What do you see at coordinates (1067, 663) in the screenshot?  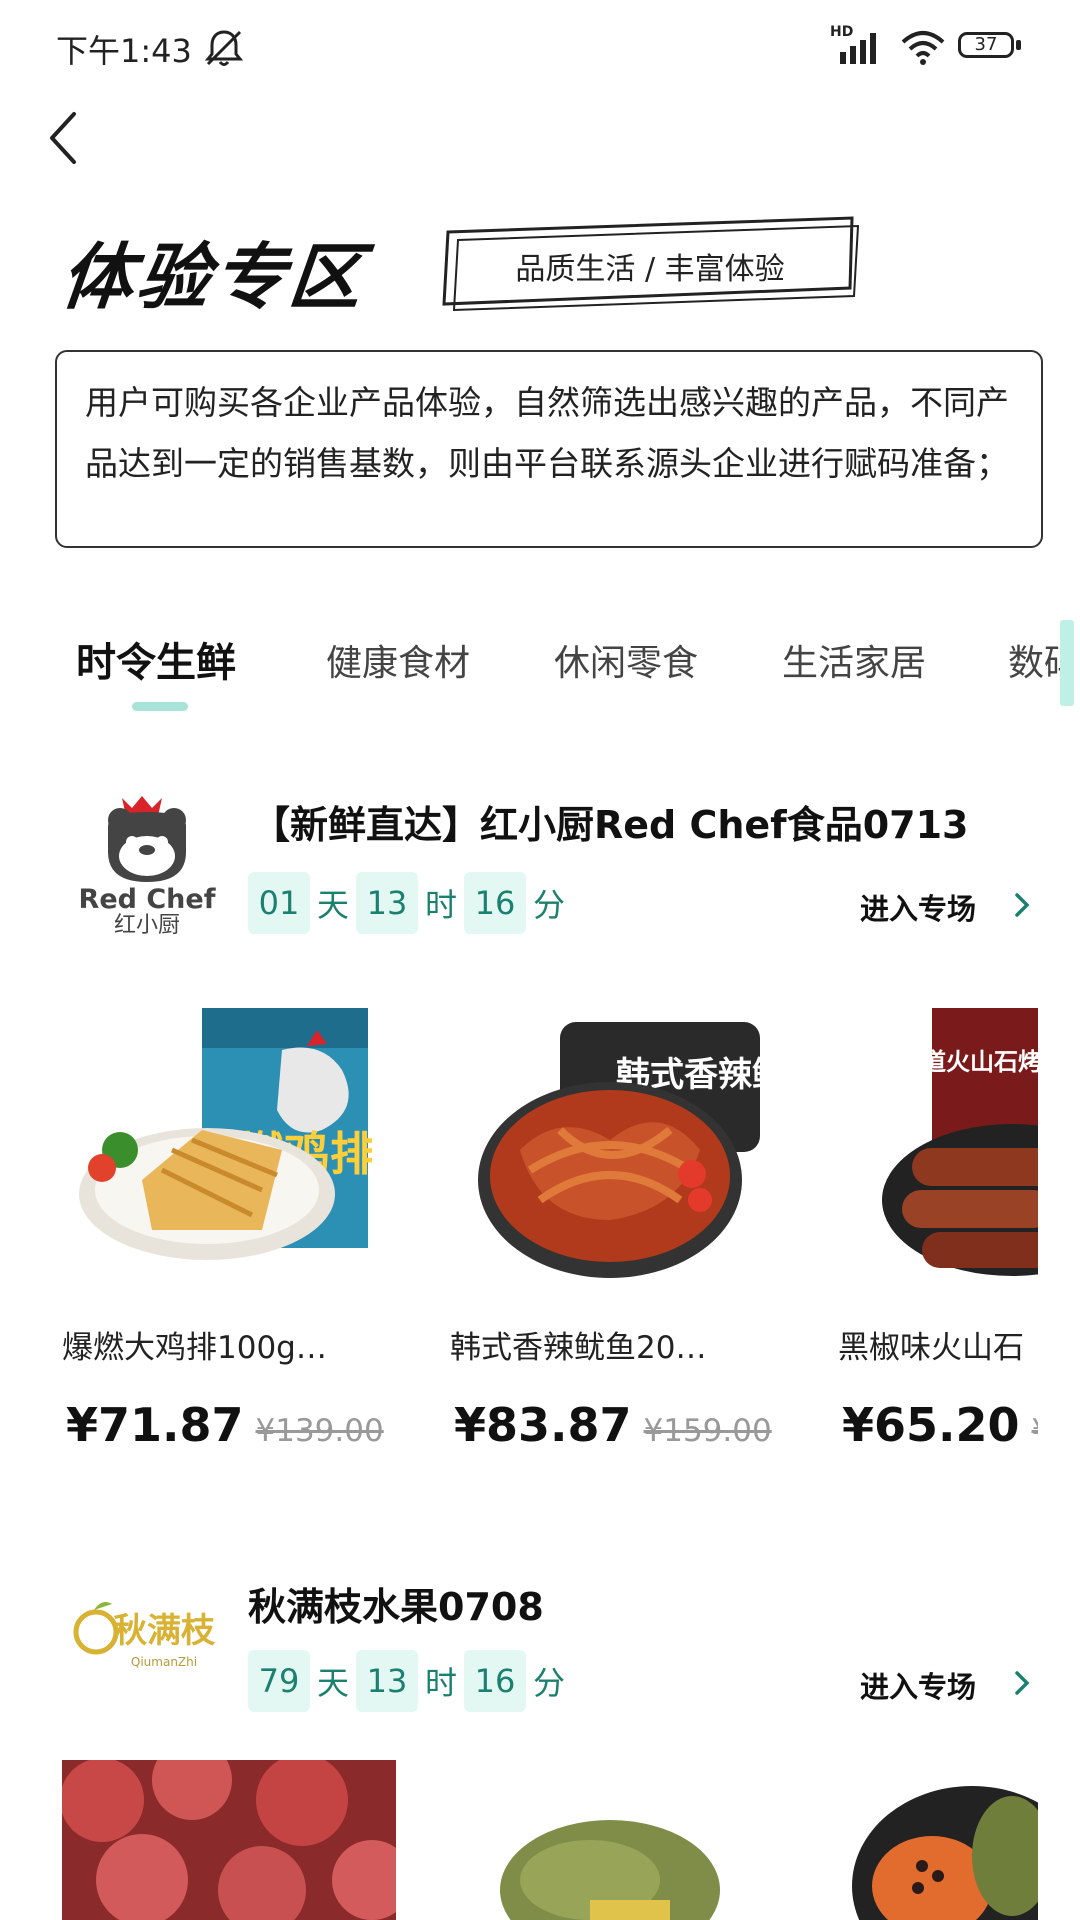 I see `tab-scroll-indicator` at bounding box center [1067, 663].